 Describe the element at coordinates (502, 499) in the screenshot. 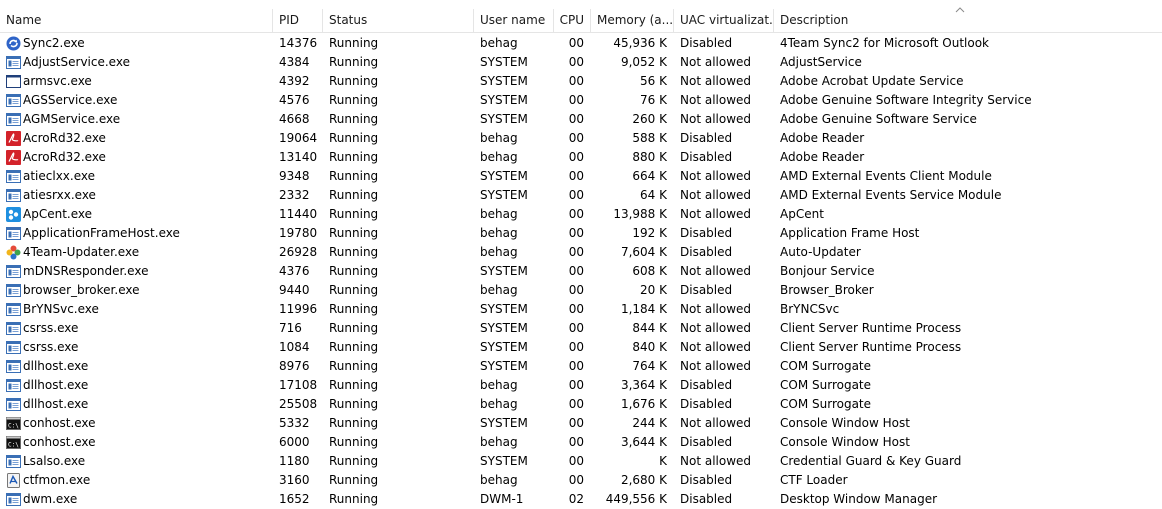

I see `process-user-name: DWM-1` at that location.